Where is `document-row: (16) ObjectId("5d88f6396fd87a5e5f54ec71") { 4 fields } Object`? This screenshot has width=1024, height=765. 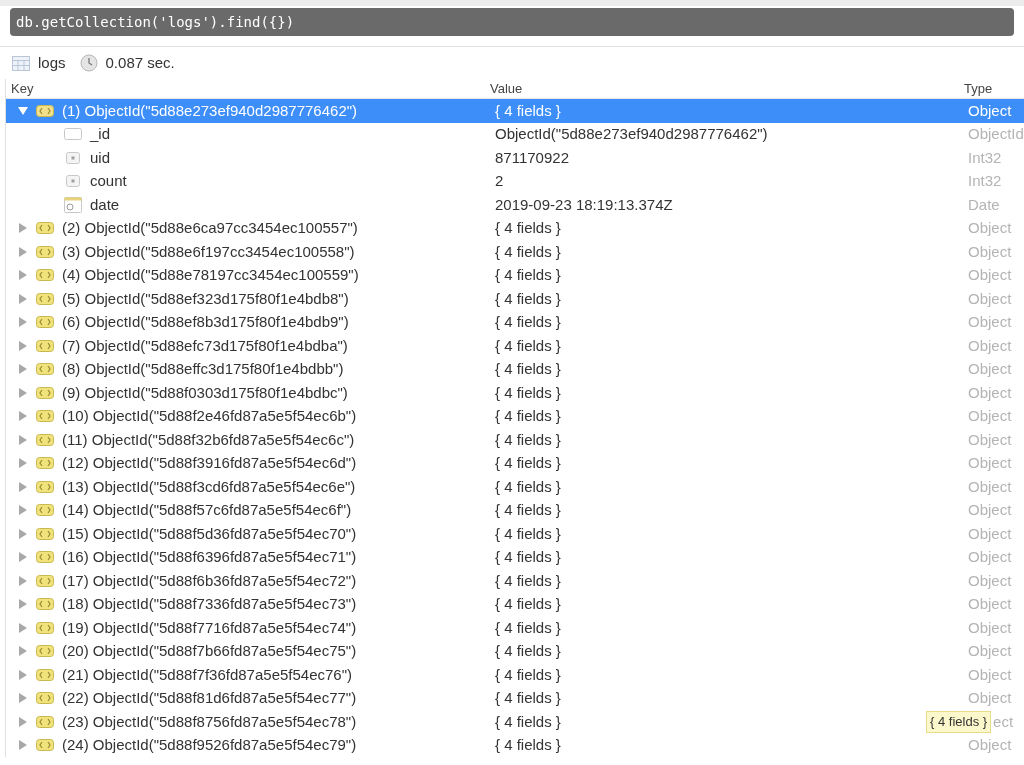 document-row: (16) ObjectId("5d88f6396fd87a5e5f54ec71") { 4 fields } Object is located at coordinates (515, 557).